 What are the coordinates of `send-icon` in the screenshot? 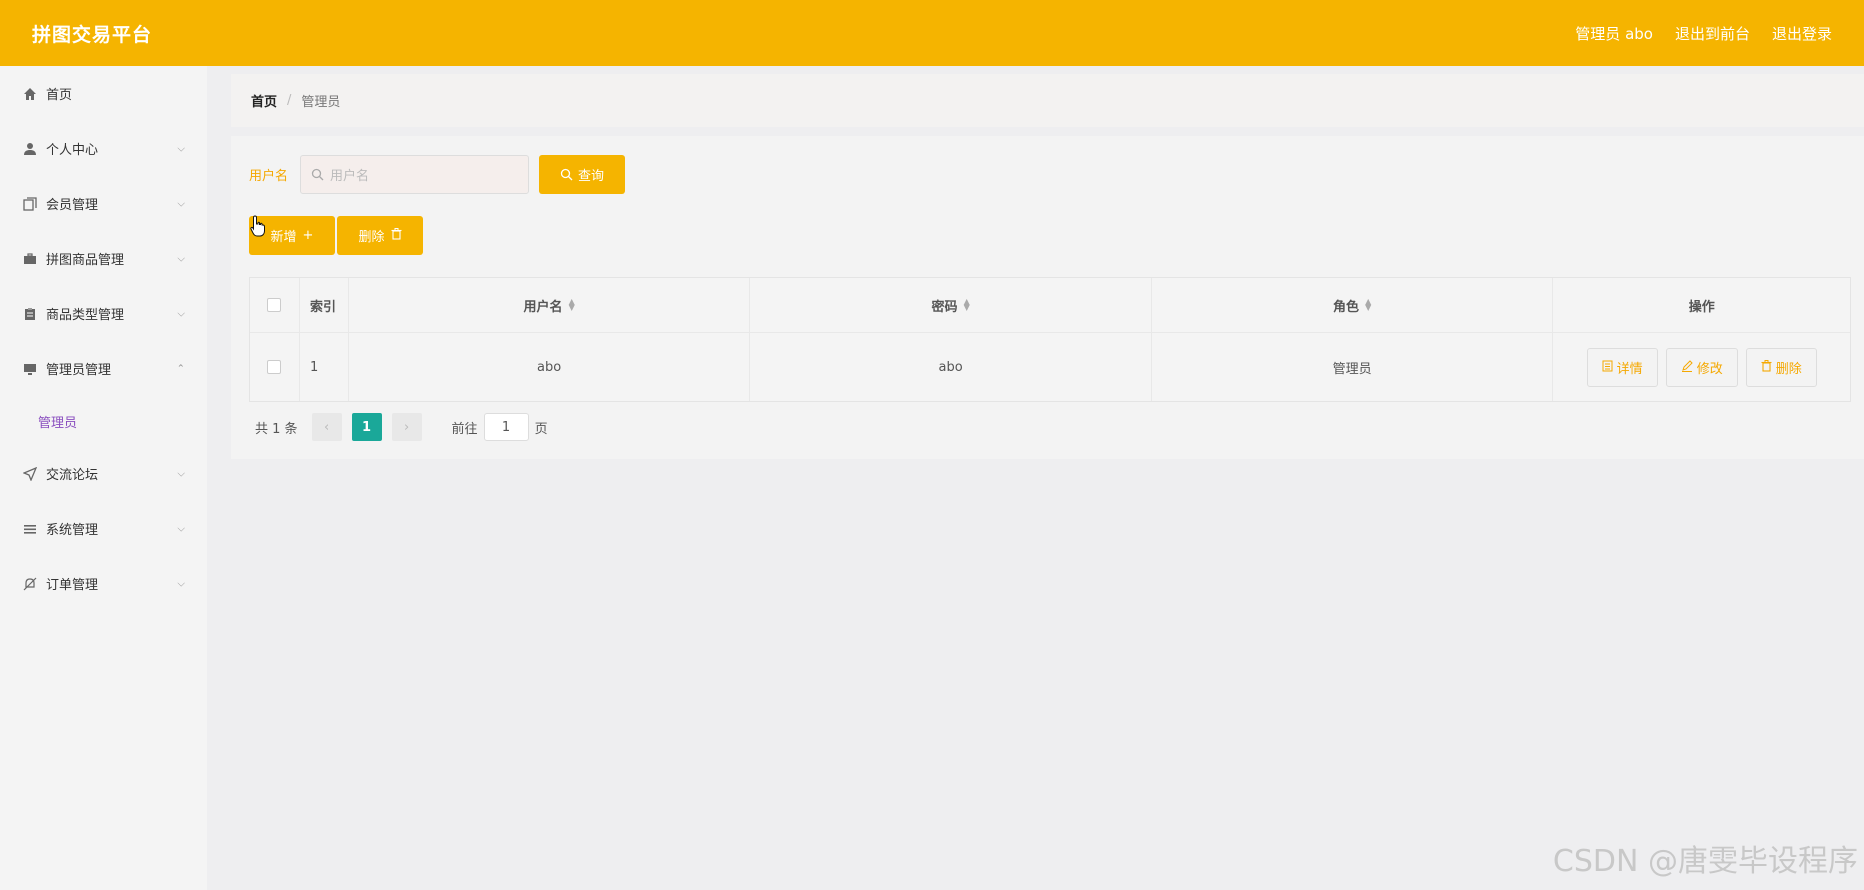 It's located at (30, 474).